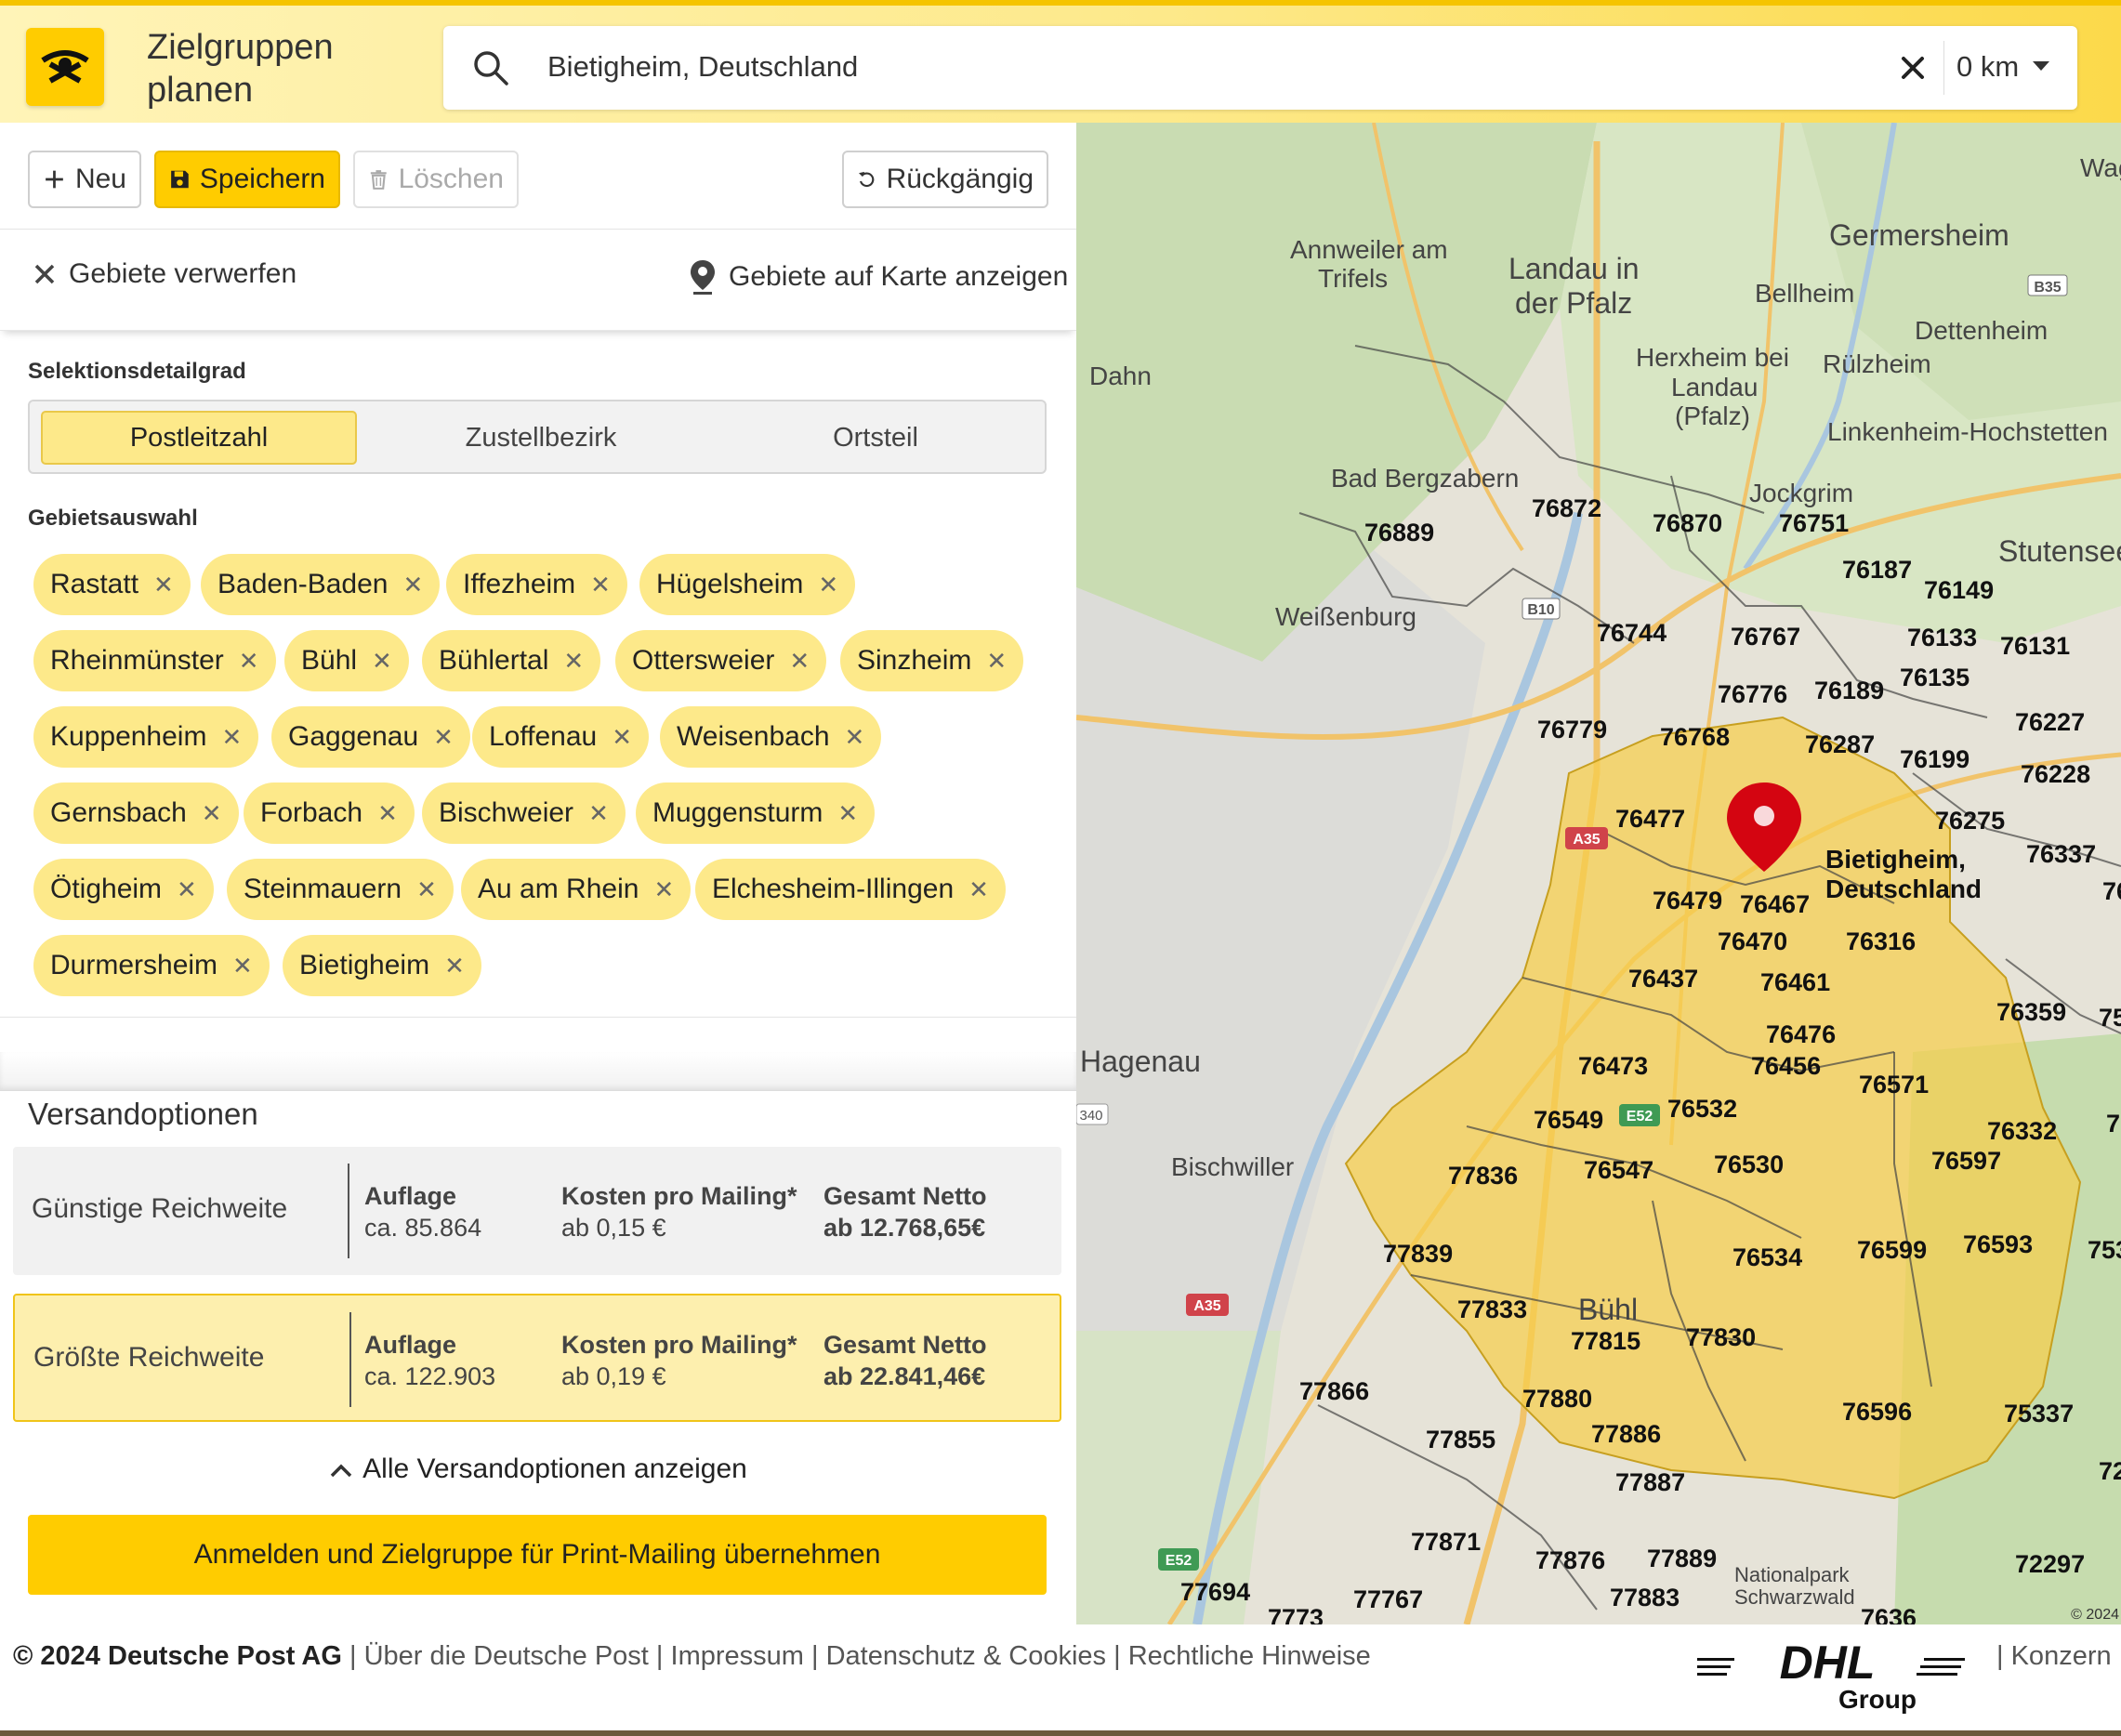 The image size is (2121, 1736). Describe the element at coordinates (850, 890) in the screenshot. I see `area-chip: Elchesheim-Illingen ✕` at that location.